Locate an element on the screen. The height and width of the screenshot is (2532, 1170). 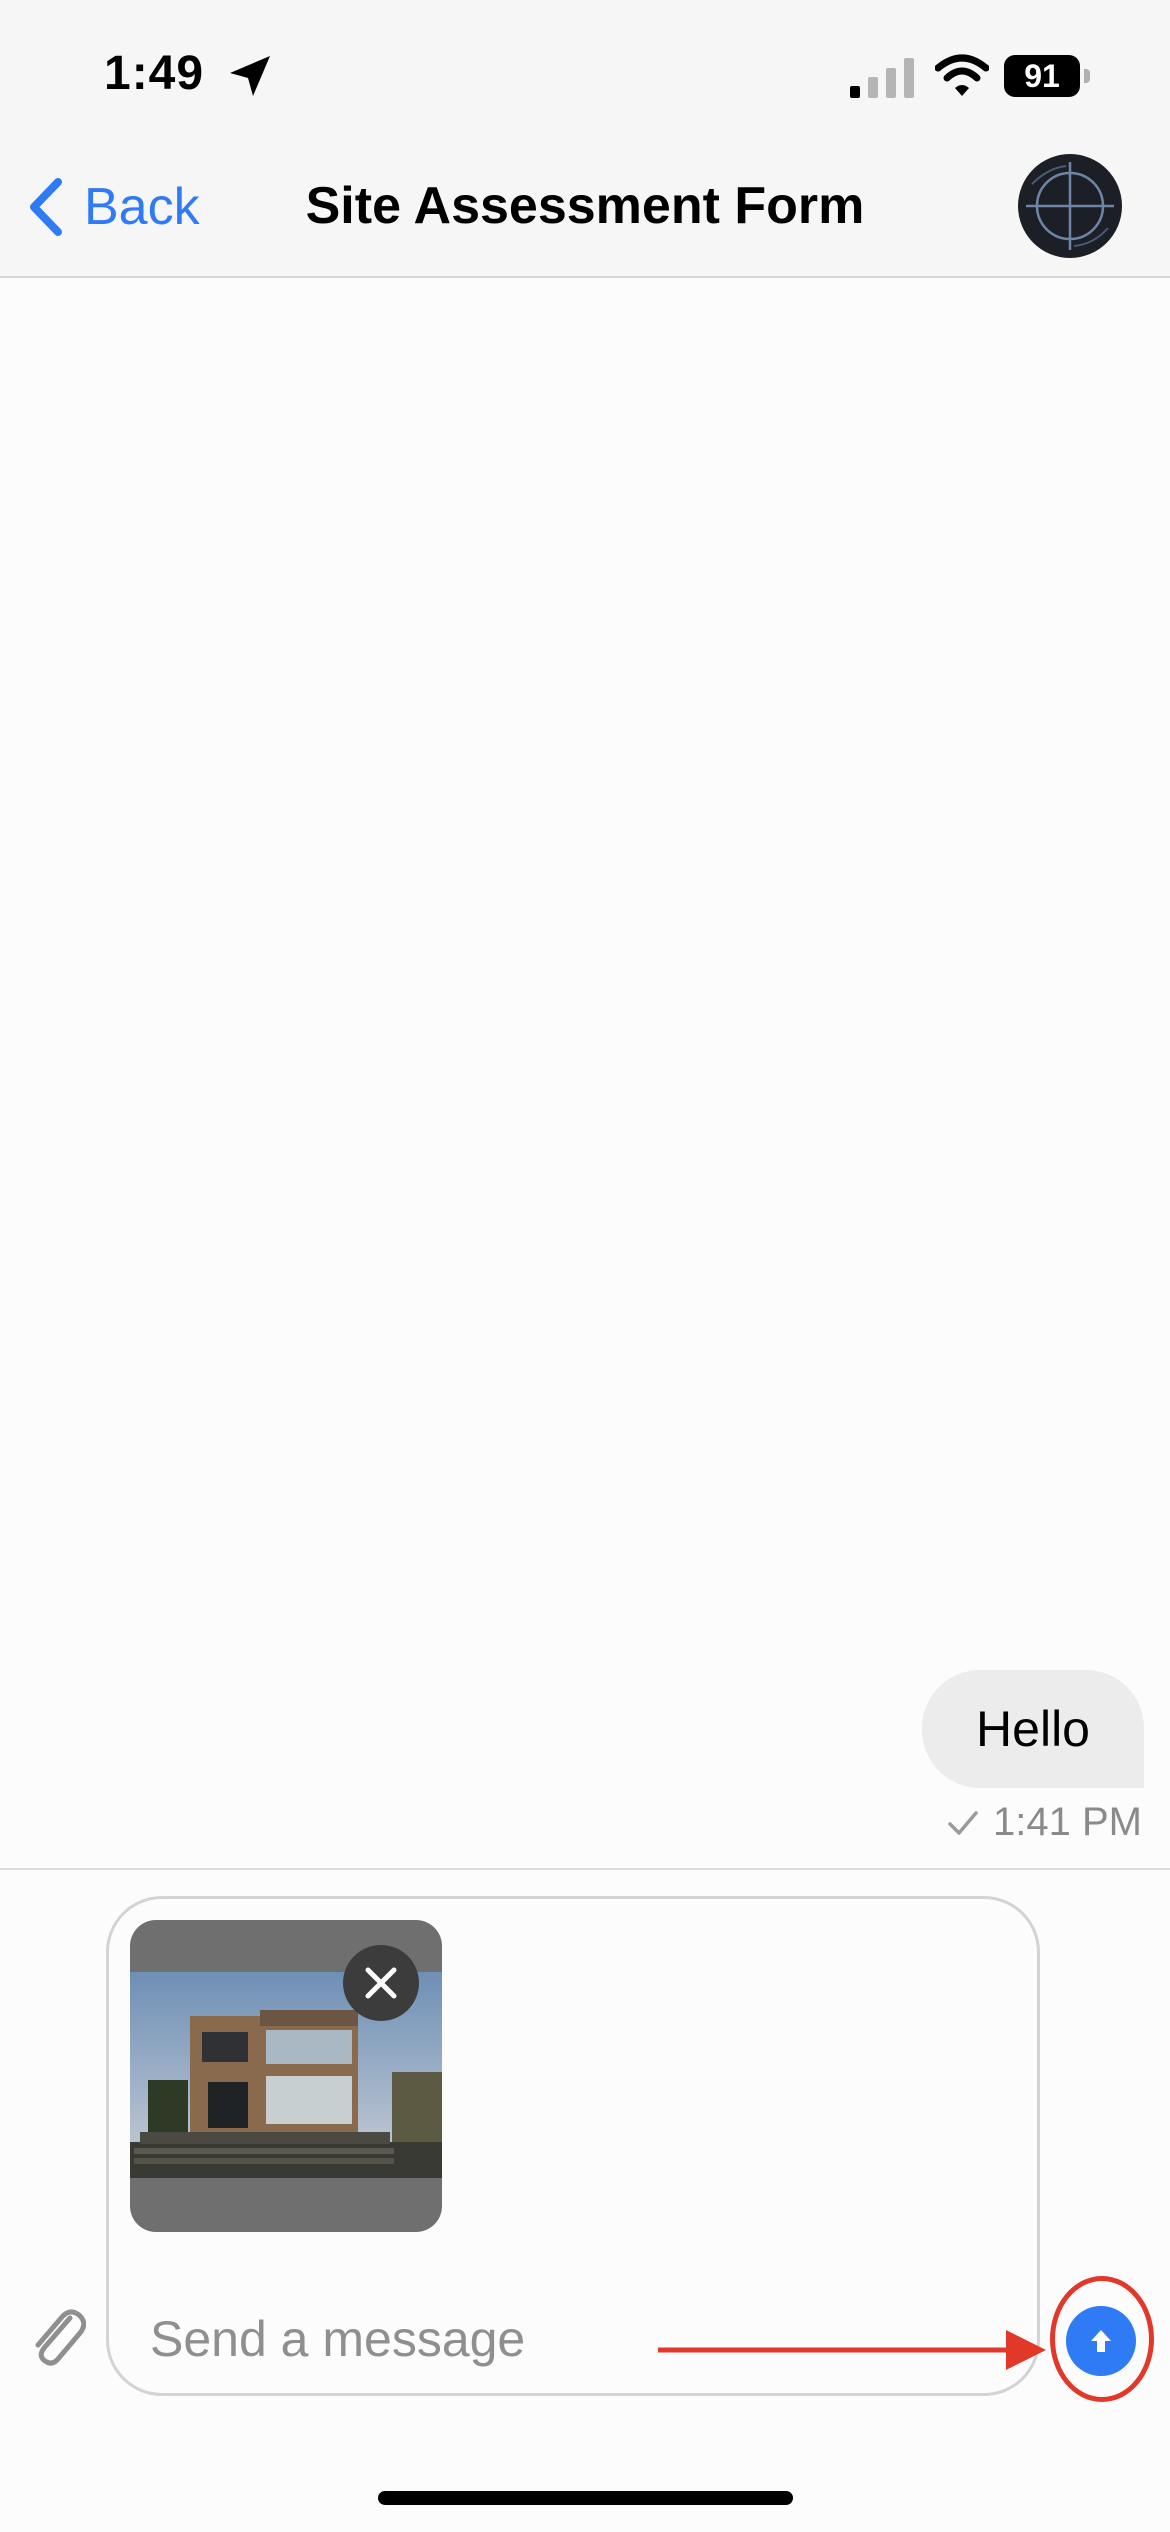
back-button: Back is located at coordinates (113, 207).